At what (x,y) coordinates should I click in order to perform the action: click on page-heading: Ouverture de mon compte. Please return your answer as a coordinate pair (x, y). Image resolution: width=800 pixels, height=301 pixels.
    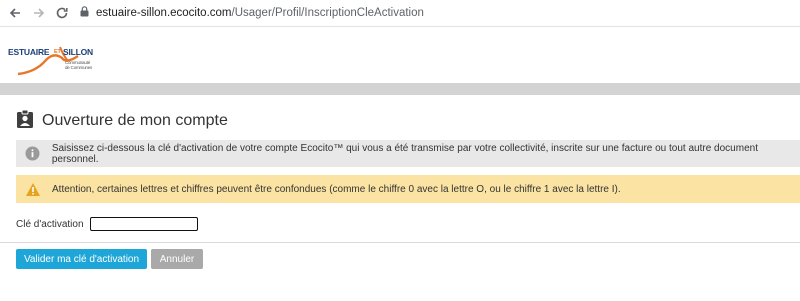
    Looking at the image, I should click on (122, 121).